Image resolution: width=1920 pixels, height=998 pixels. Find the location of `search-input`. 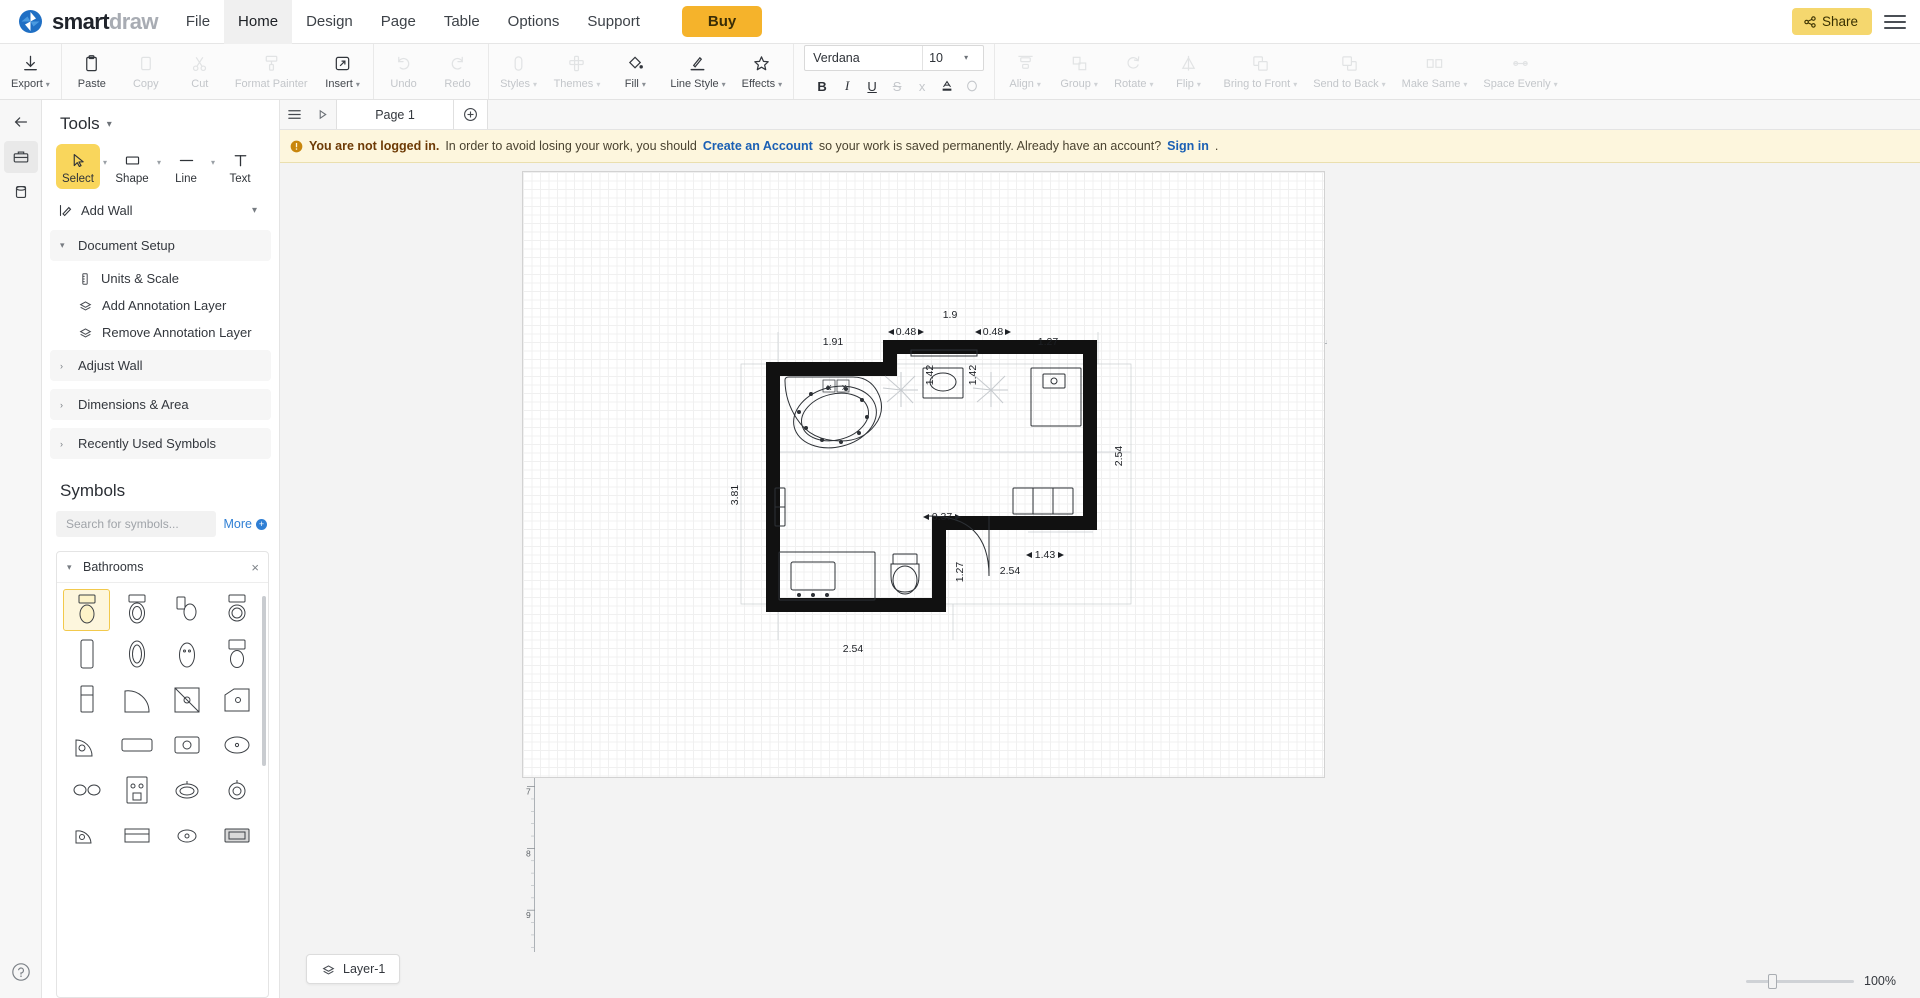

search-input is located at coordinates (136, 524).